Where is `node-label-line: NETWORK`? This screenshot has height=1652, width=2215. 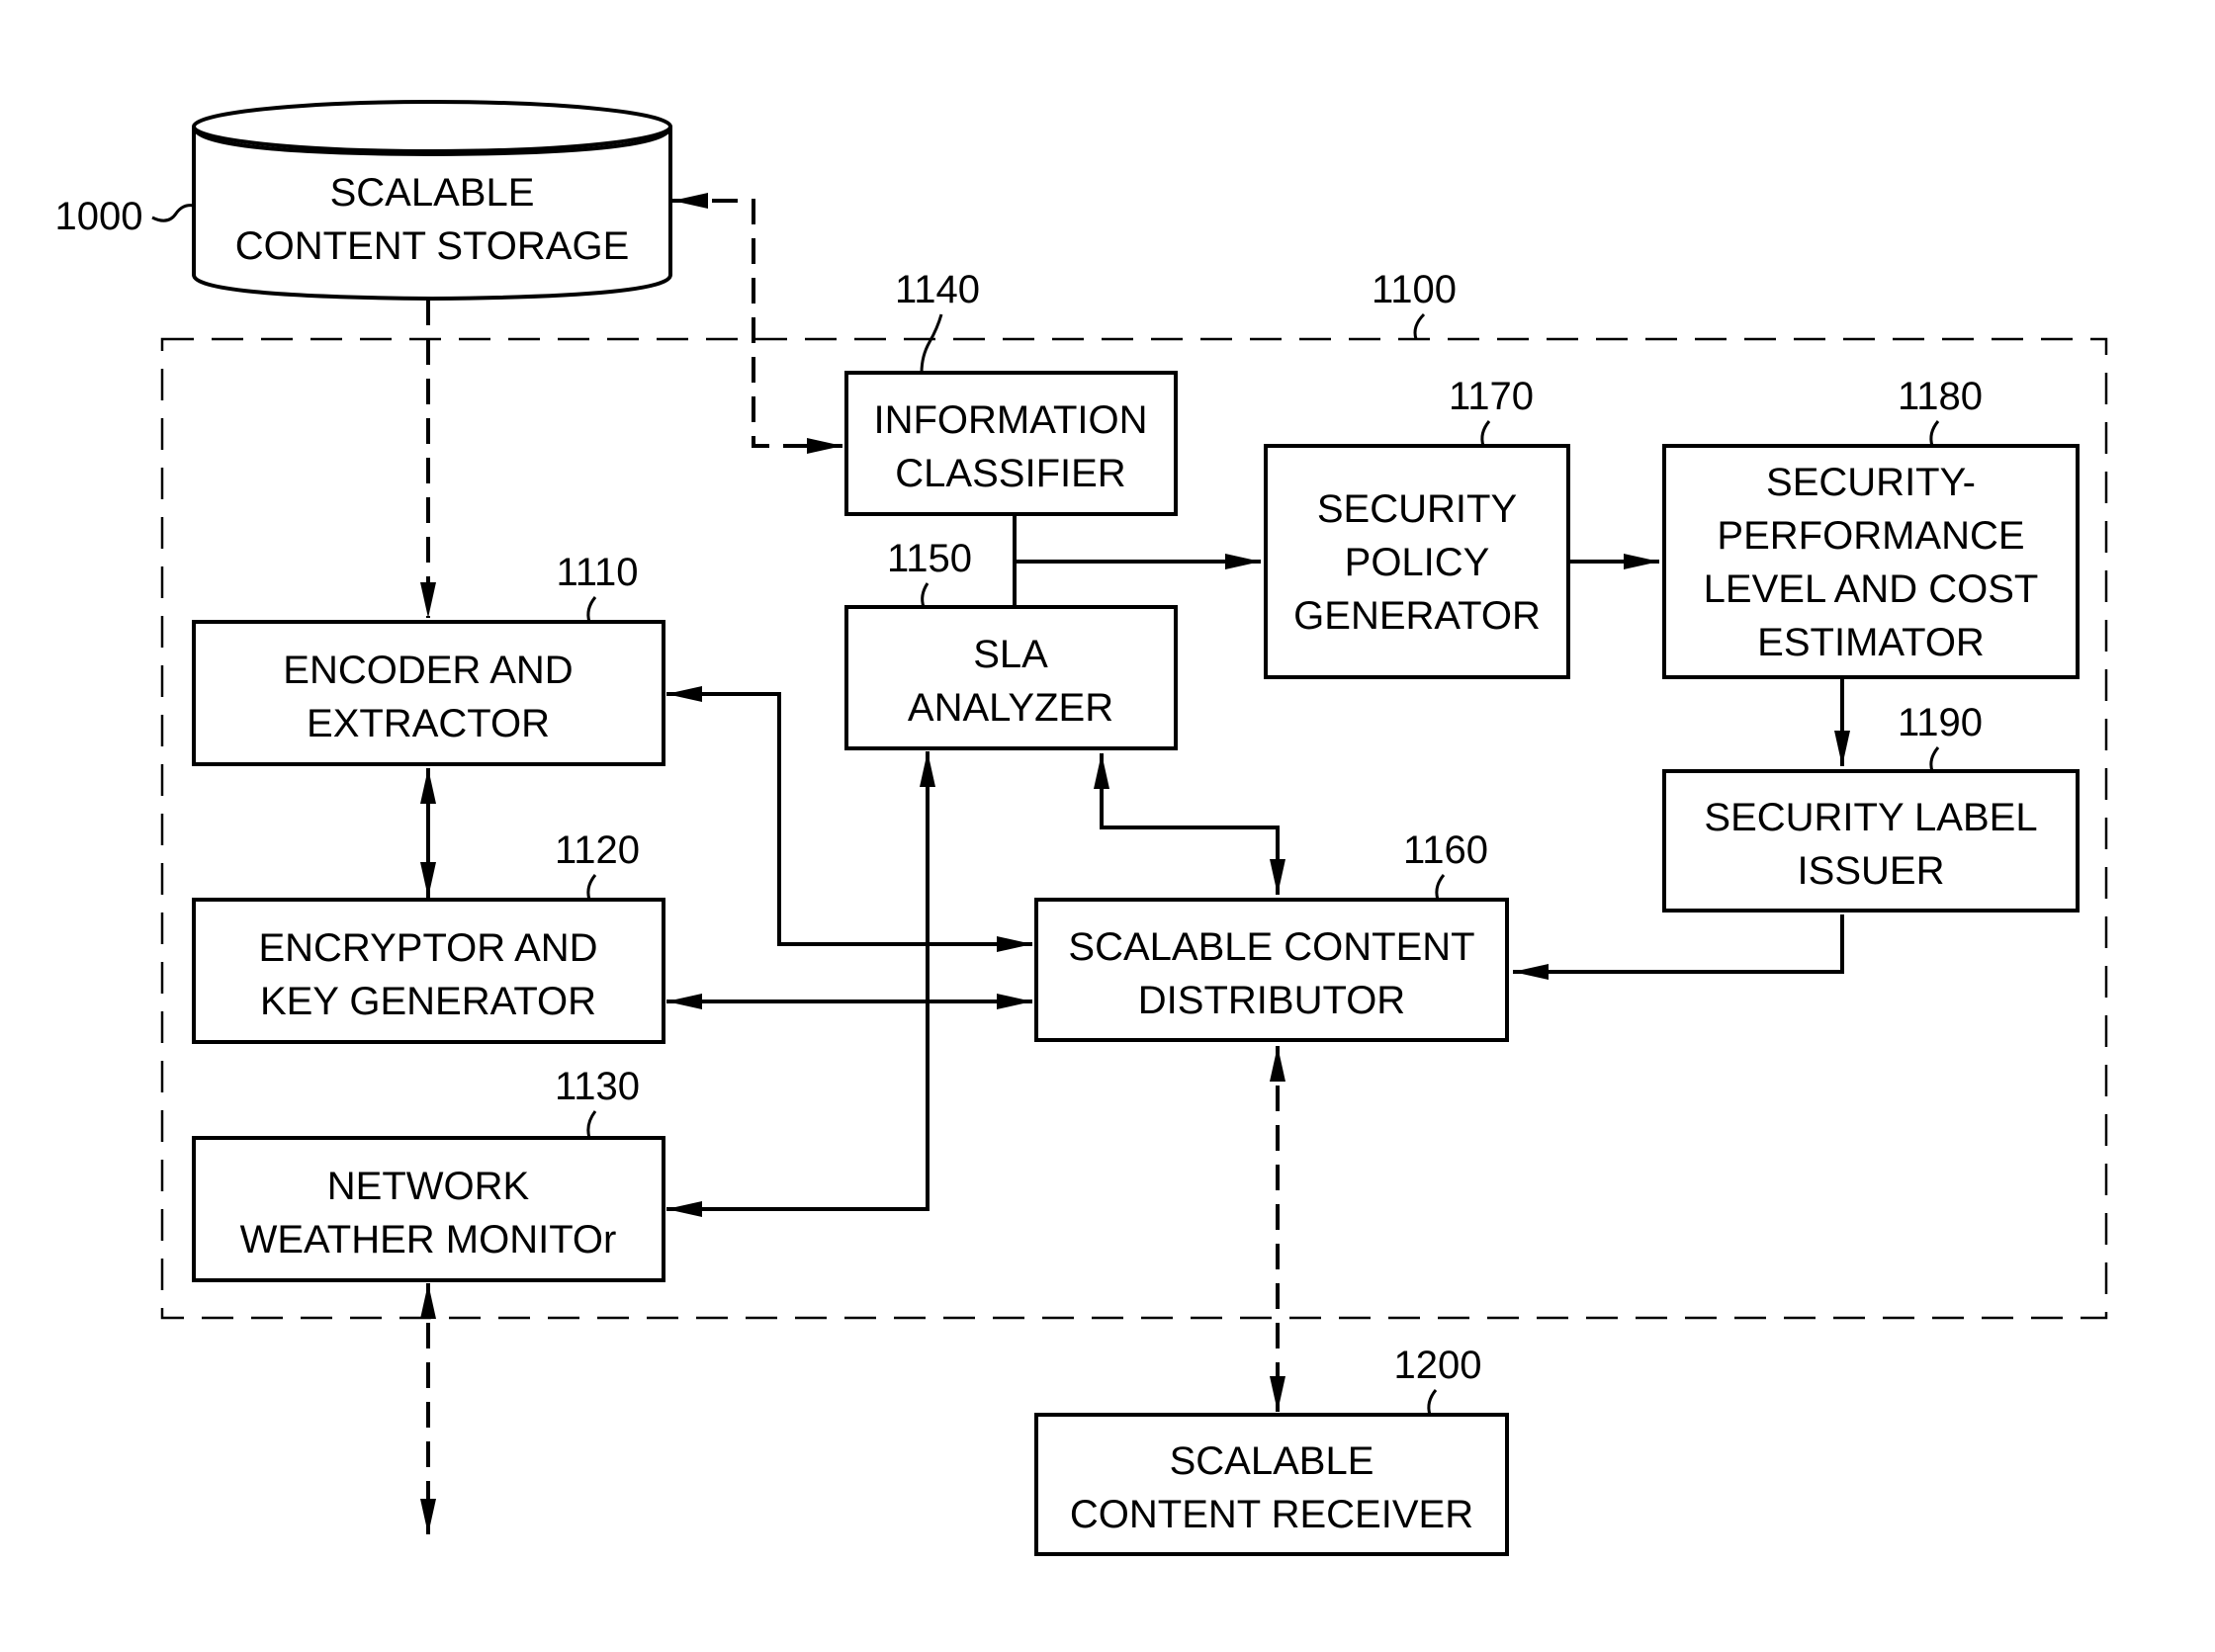
node-label-line: NETWORK is located at coordinates (428, 1187).